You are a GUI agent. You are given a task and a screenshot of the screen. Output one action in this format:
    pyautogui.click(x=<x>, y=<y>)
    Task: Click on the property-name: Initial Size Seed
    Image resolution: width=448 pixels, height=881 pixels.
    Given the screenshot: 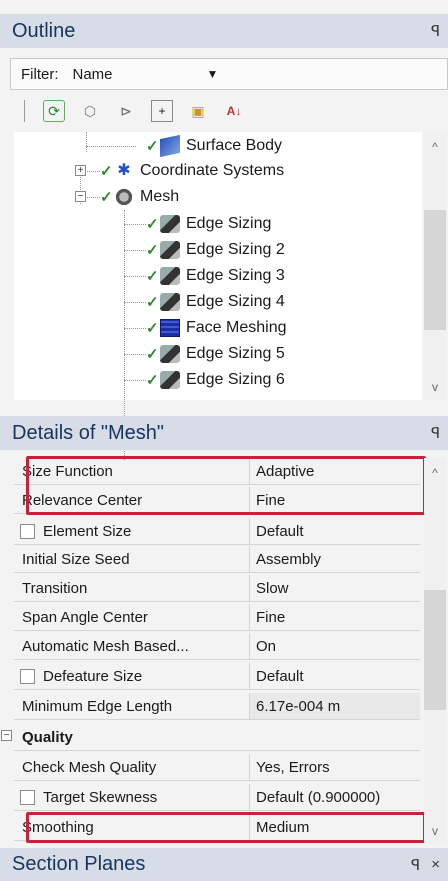 What is the action you would take?
    pyautogui.click(x=132, y=559)
    